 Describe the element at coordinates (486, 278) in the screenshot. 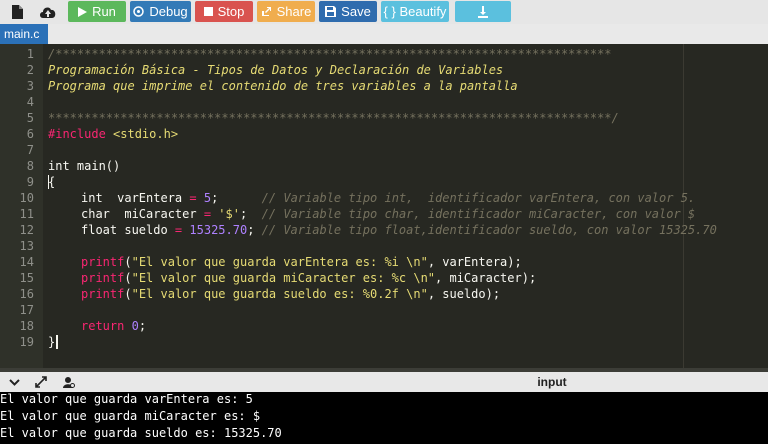

I see `code-args: , miCaracter);` at that location.